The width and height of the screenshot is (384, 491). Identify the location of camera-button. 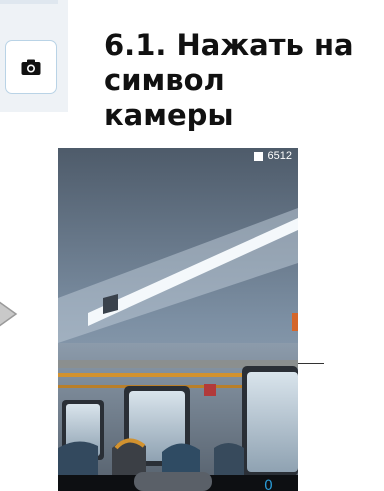
(31, 67).